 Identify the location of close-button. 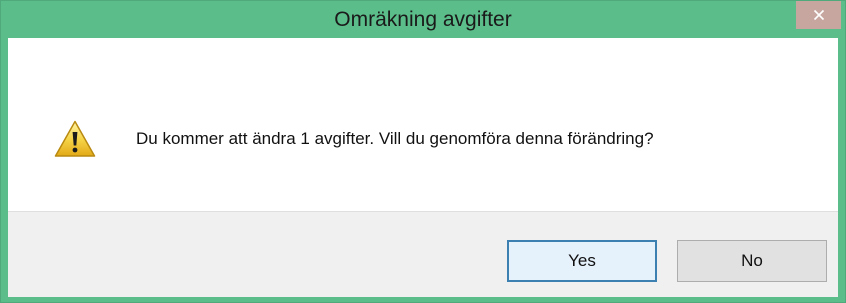
(818, 15).